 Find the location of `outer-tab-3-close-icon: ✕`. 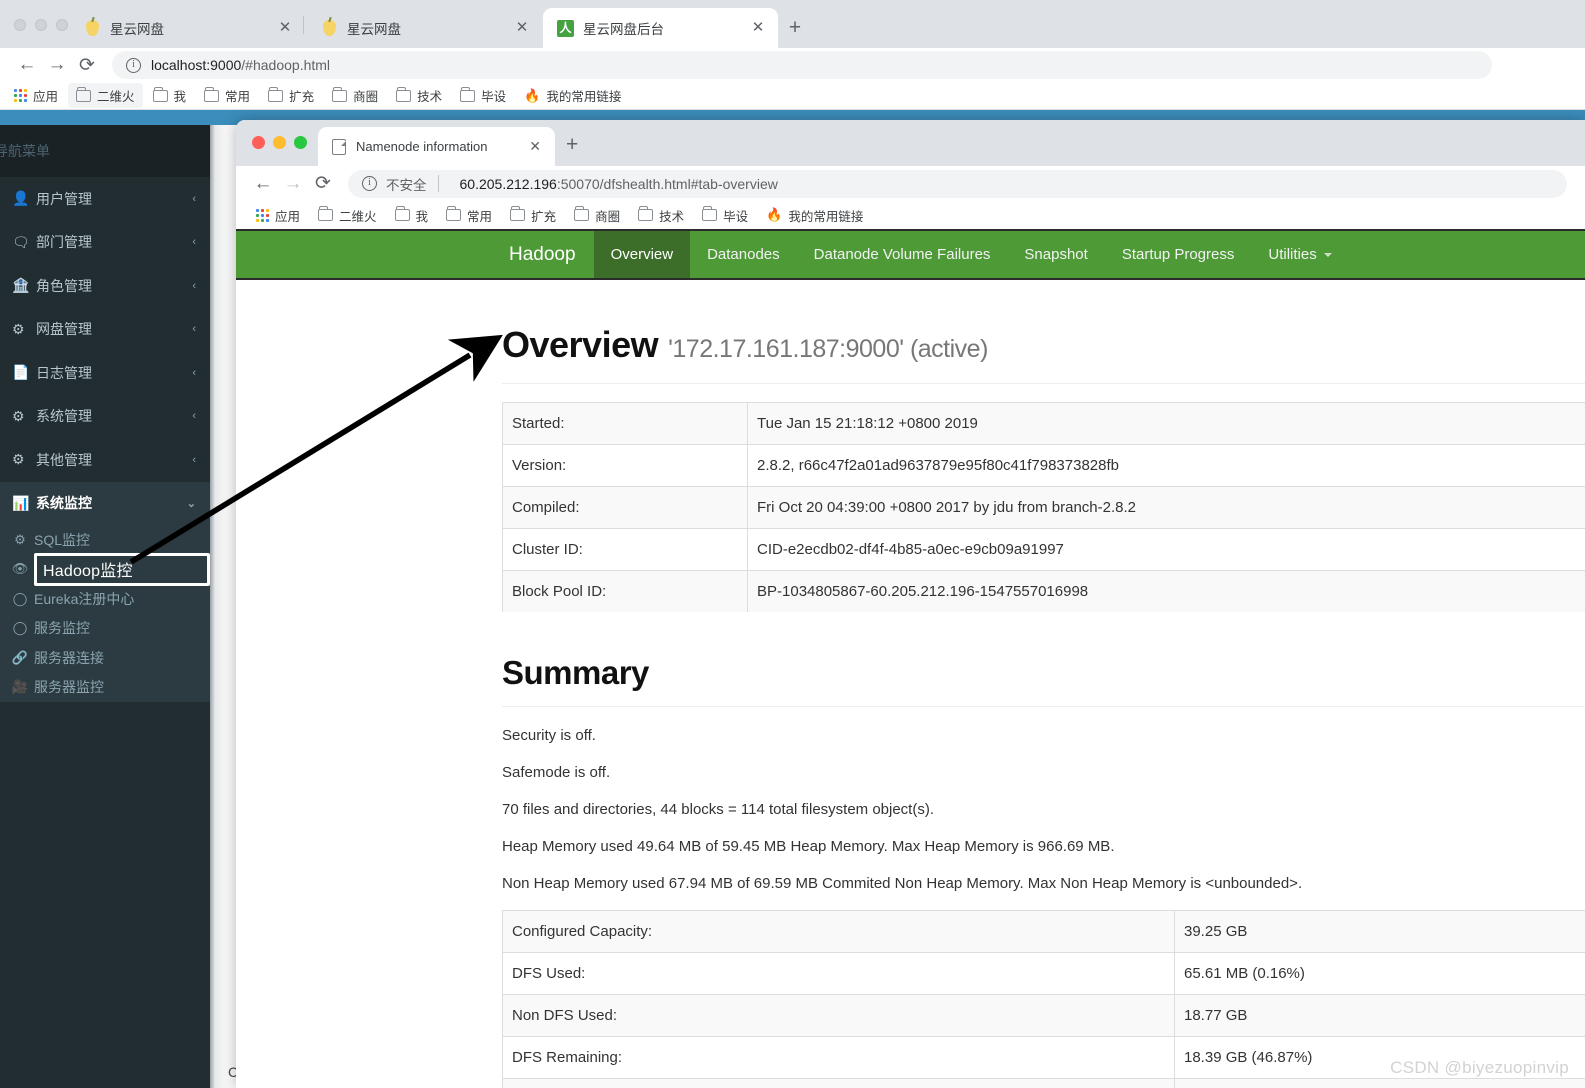

outer-tab-3-close-icon: ✕ is located at coordinates (758, 28).